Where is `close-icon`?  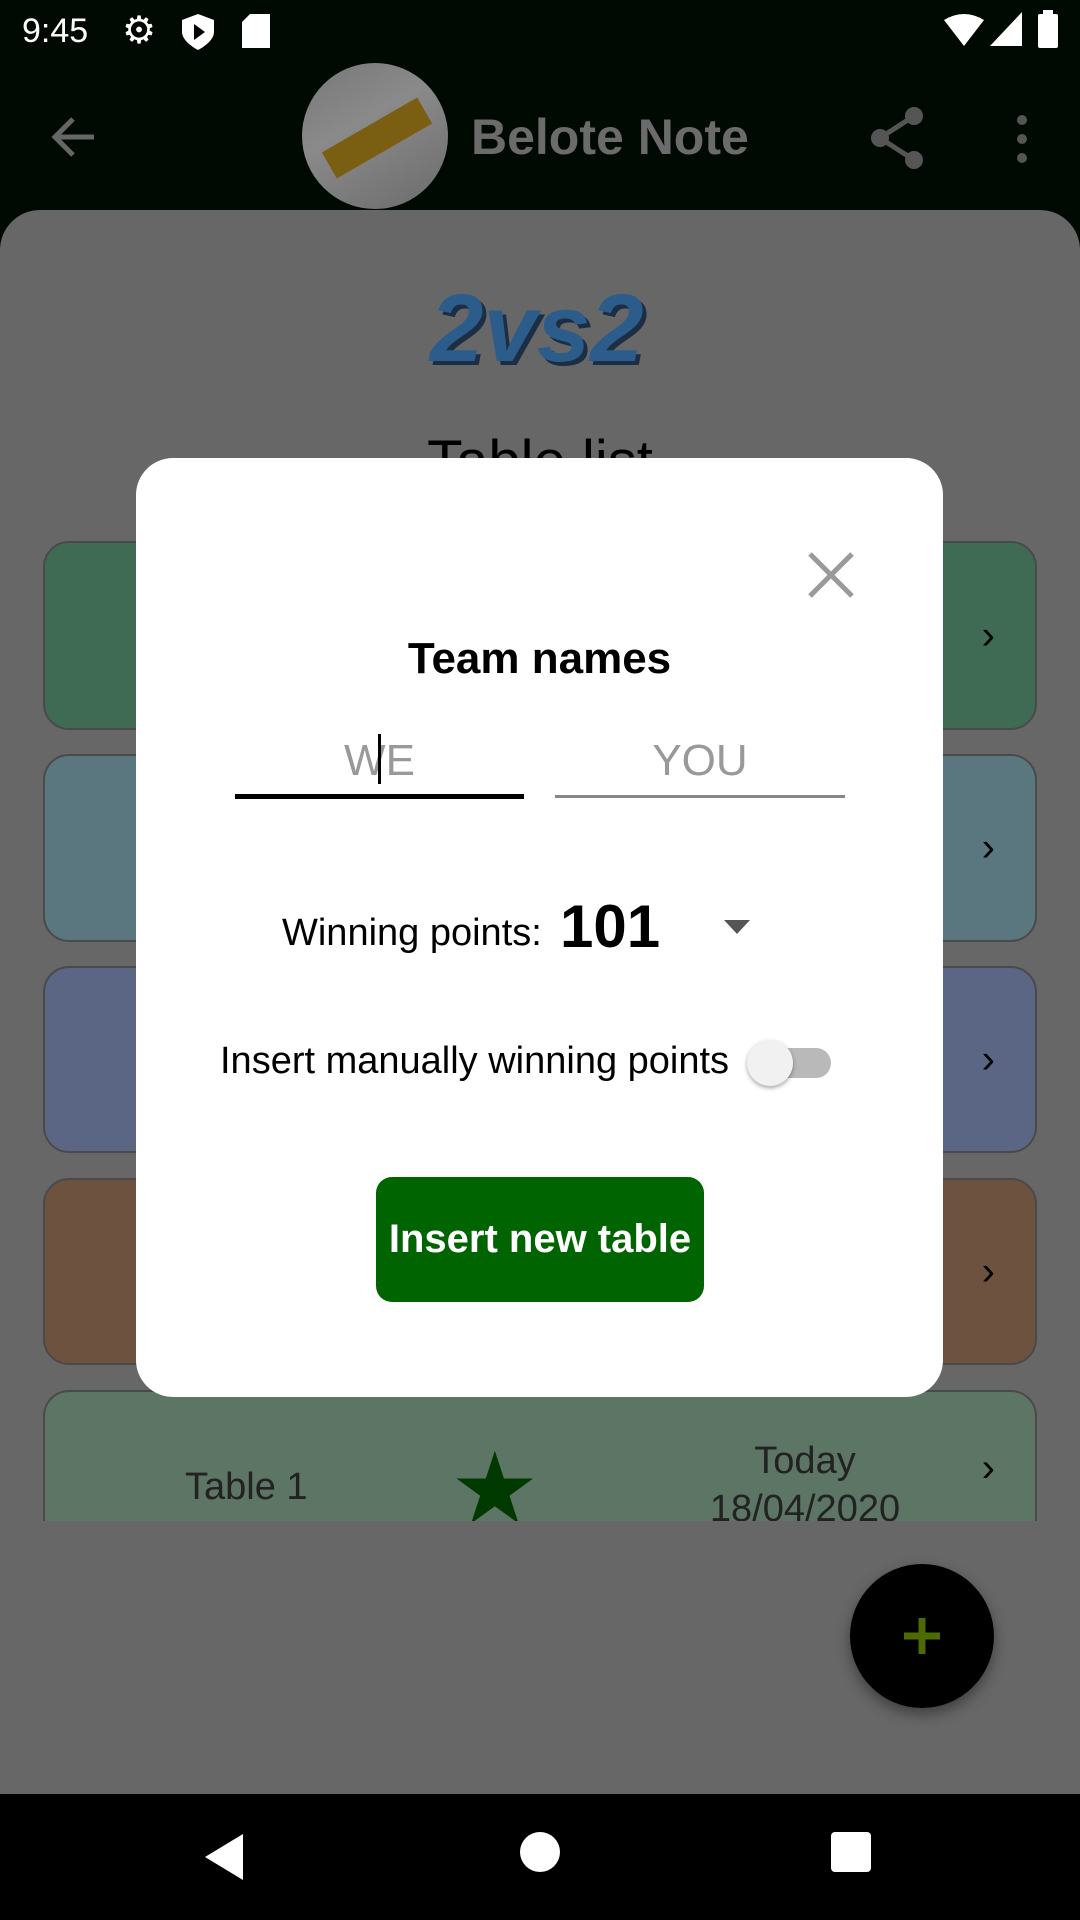 close-icon is located at coordinates (831, 575).